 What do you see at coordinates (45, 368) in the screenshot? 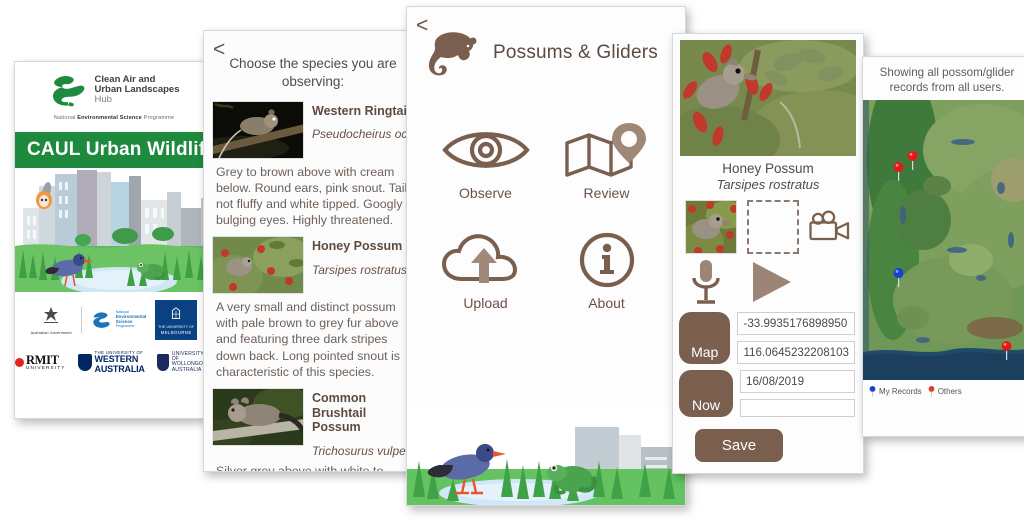
I see `rmit-l2: UNIVERSITY` at bounding box center [45, 368].